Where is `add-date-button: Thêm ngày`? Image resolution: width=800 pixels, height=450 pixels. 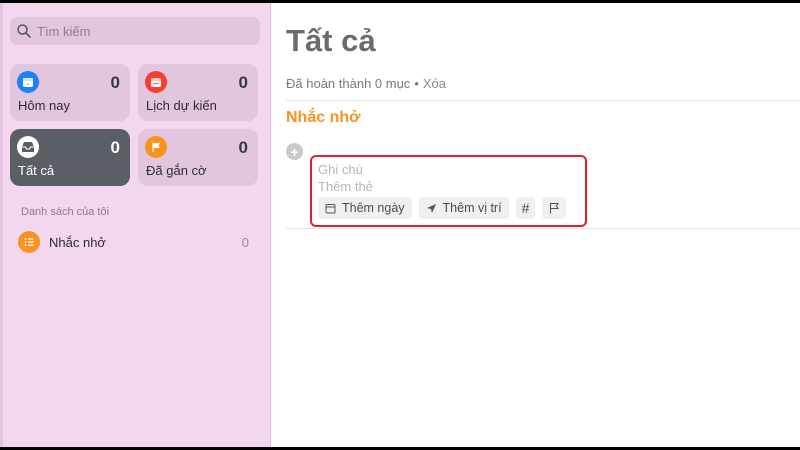
add-date-button: Thêm ngày is located at coordinates (365, 208).